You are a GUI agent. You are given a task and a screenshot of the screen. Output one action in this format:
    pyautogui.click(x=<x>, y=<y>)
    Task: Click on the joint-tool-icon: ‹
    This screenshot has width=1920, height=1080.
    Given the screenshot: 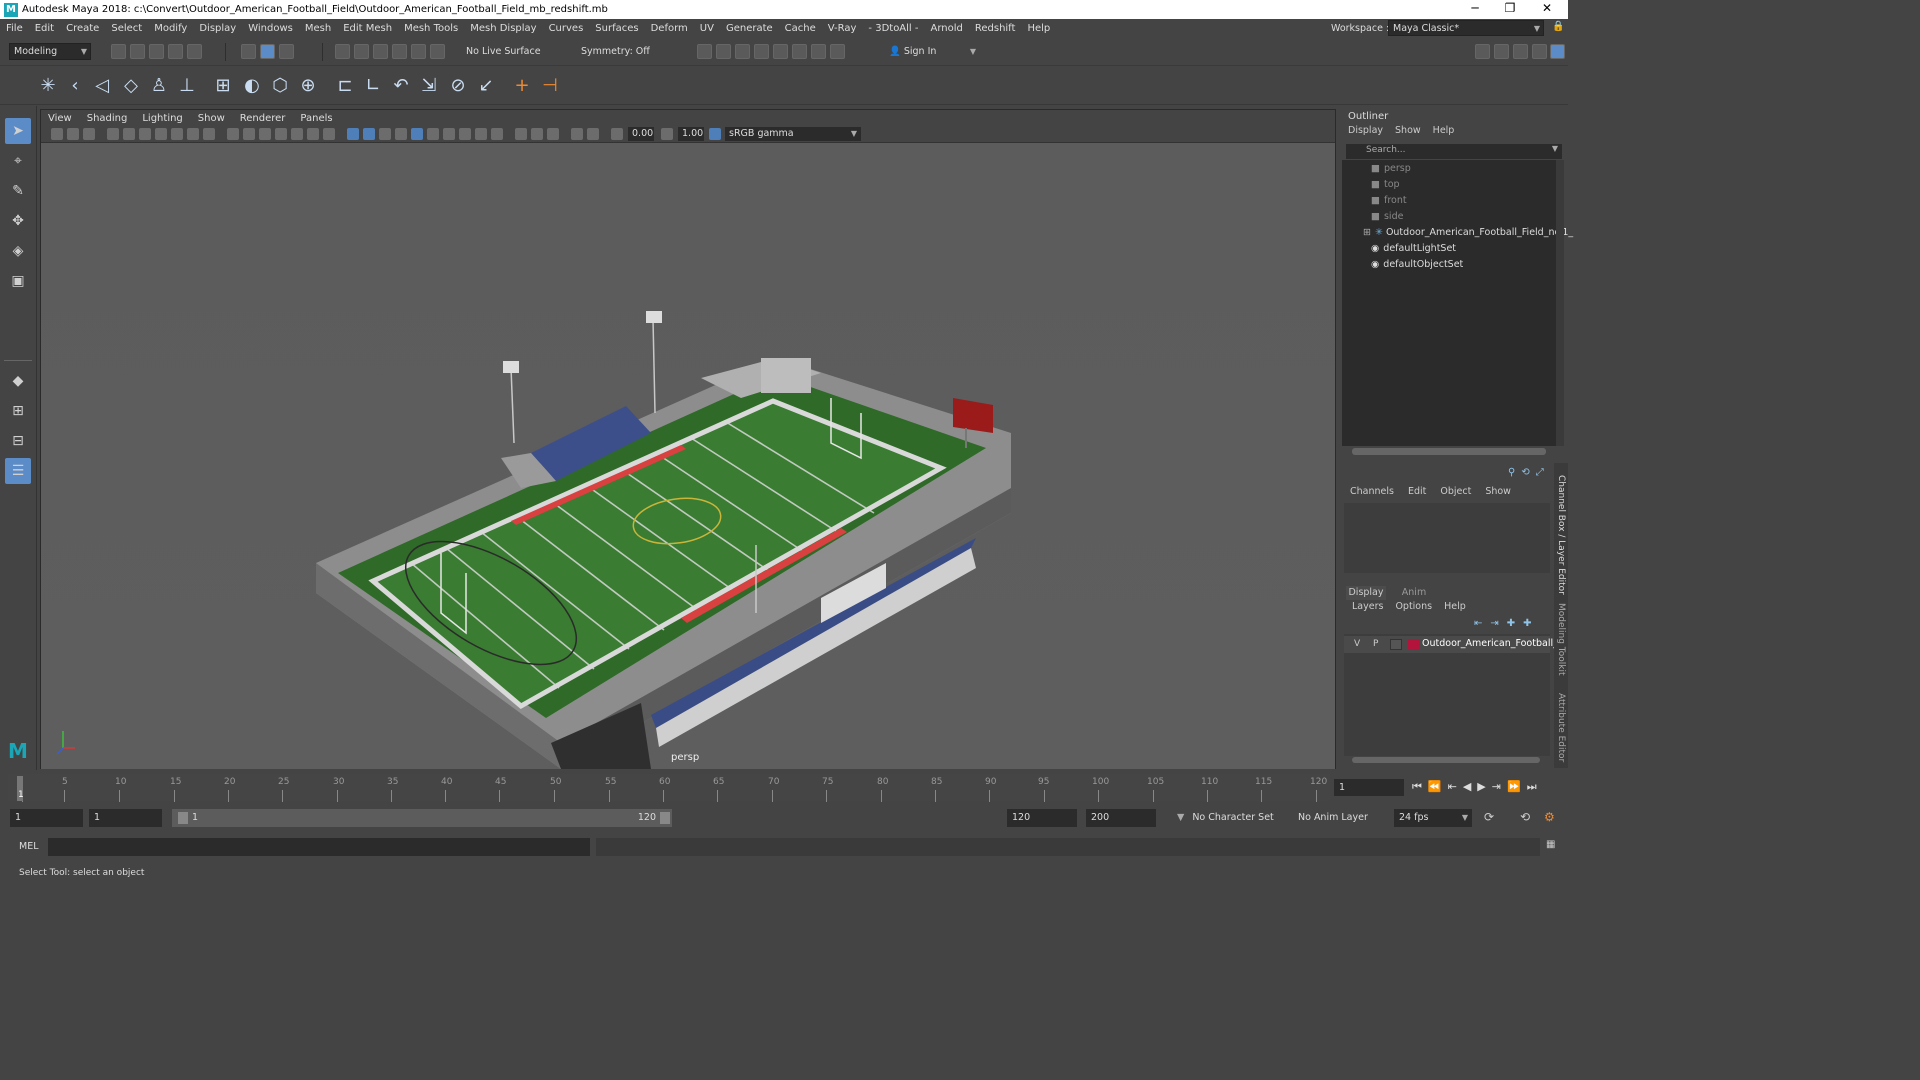 What is the action you would take?
    pyautogui.click(x=75, y=86)
    